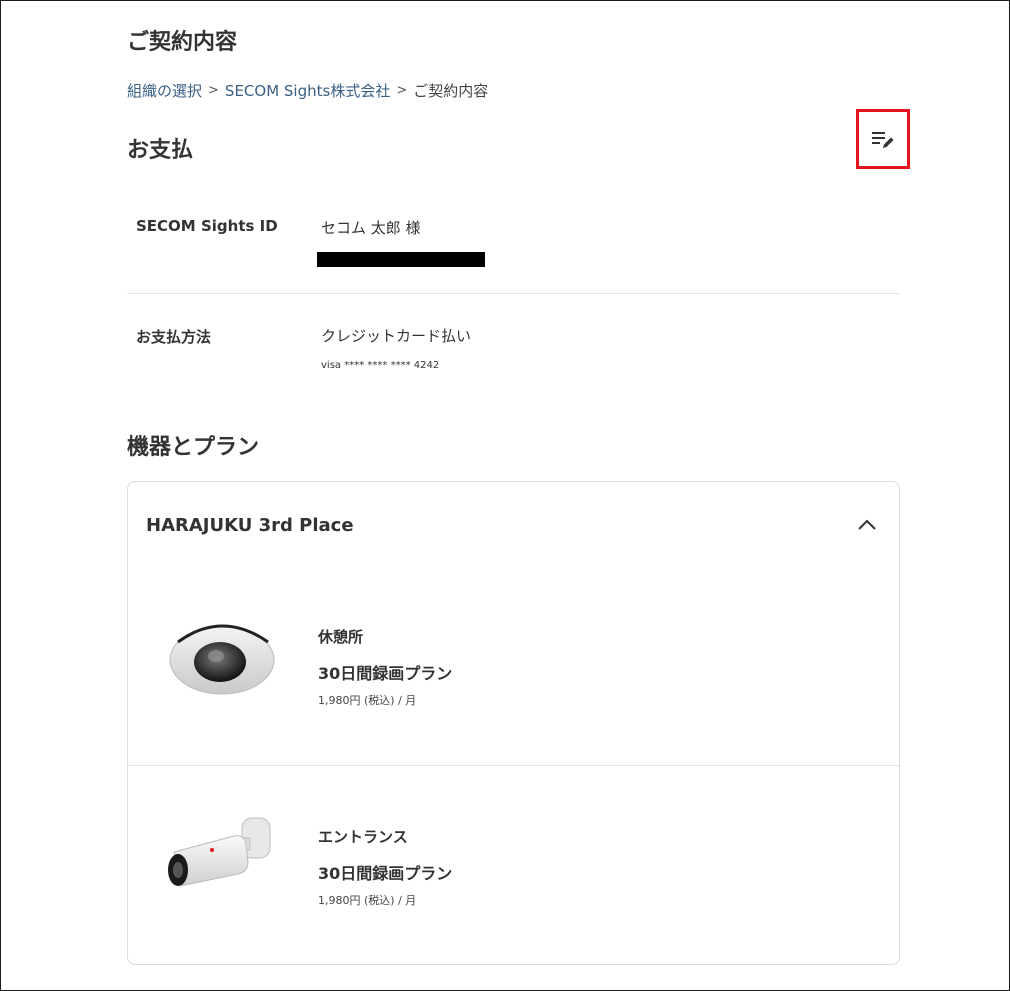  Describe the element at coordinates (164, 90) in the screenshot. I see `breadcrumb-organization-select: 組織の選択` at that location.